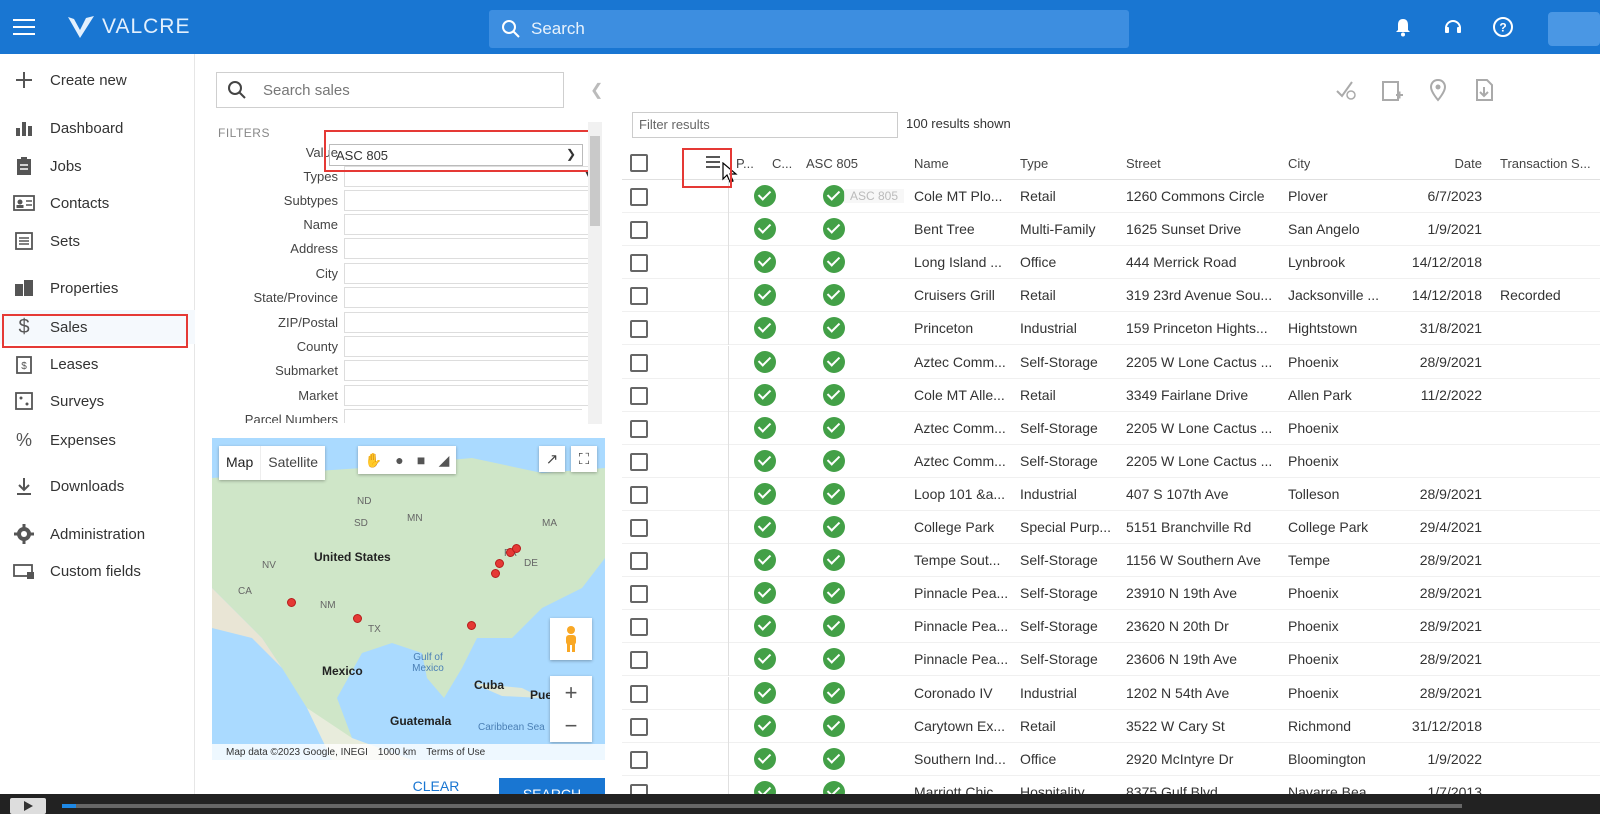  What do you see at coordinates (471, 200) in the screenshot?
I see `subtypes-field` at bounding box center [471, 200].